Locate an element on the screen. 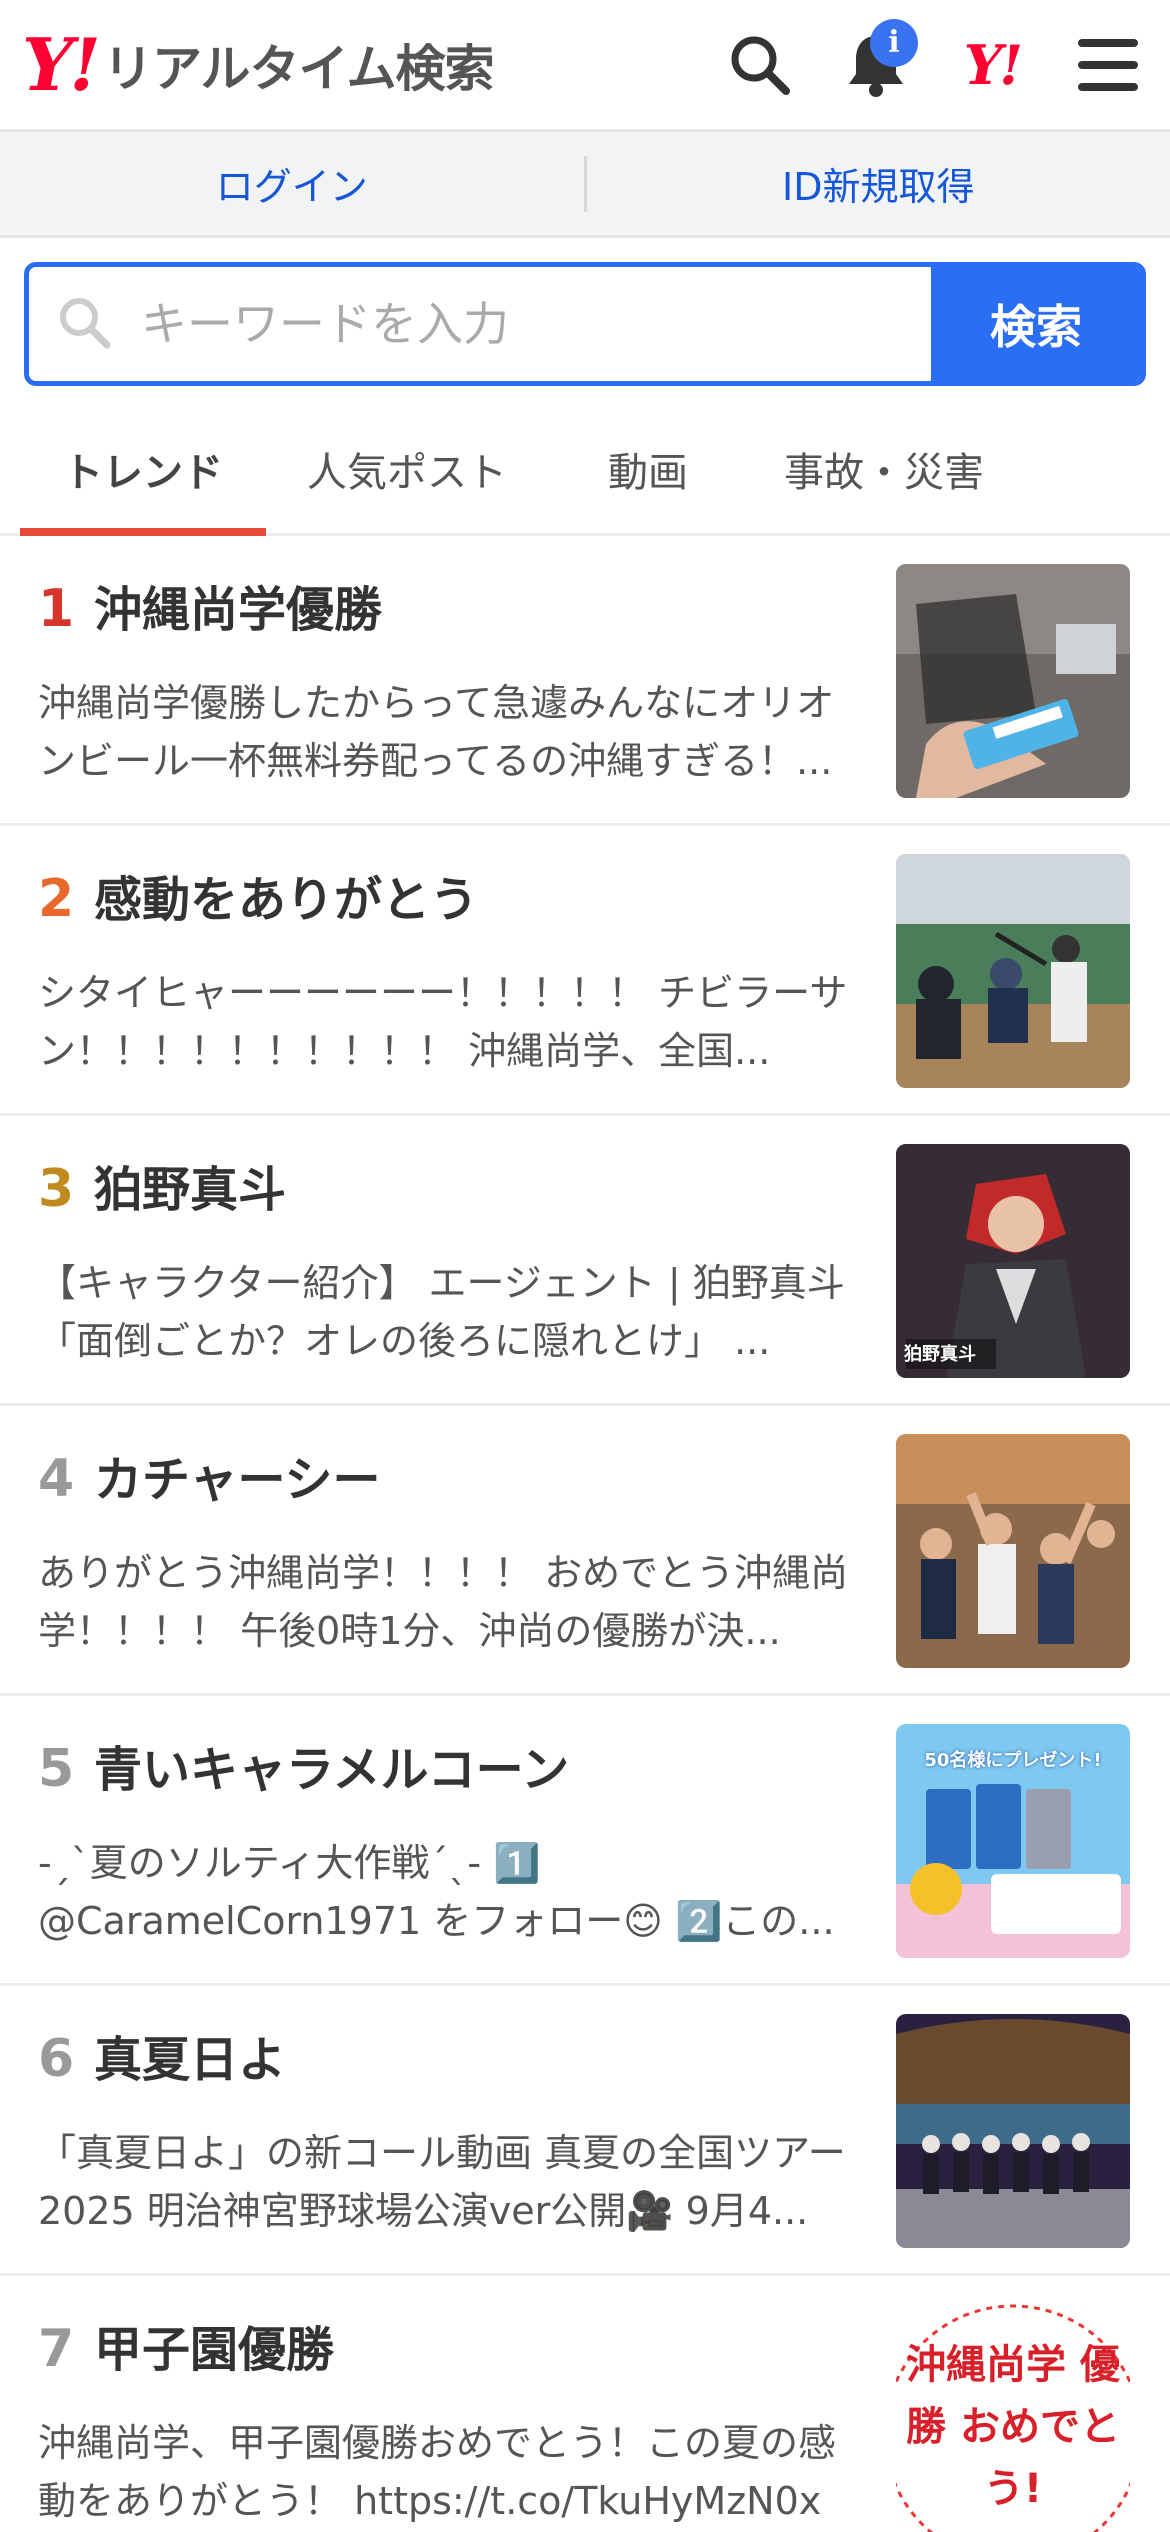 The height and width of the screenshot is (2532, 1170). trend-title: 真夏日よ is located at coordinates (190, 2060).